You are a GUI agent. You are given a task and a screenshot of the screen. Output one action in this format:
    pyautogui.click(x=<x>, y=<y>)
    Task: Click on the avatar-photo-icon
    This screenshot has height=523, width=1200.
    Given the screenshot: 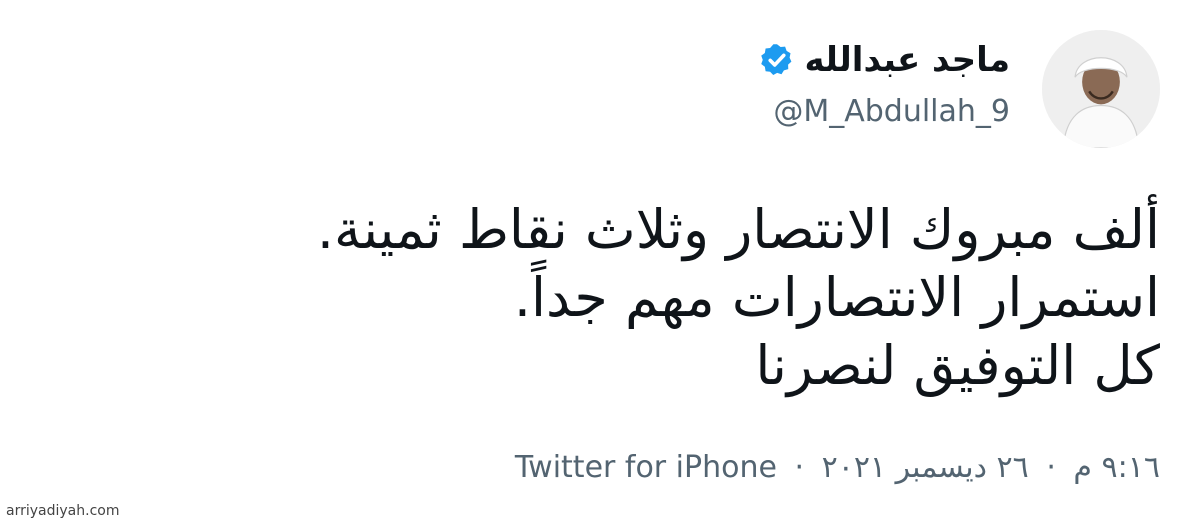 What is the action you would take?
    pyautogui.click(x=1101, y=89)
    